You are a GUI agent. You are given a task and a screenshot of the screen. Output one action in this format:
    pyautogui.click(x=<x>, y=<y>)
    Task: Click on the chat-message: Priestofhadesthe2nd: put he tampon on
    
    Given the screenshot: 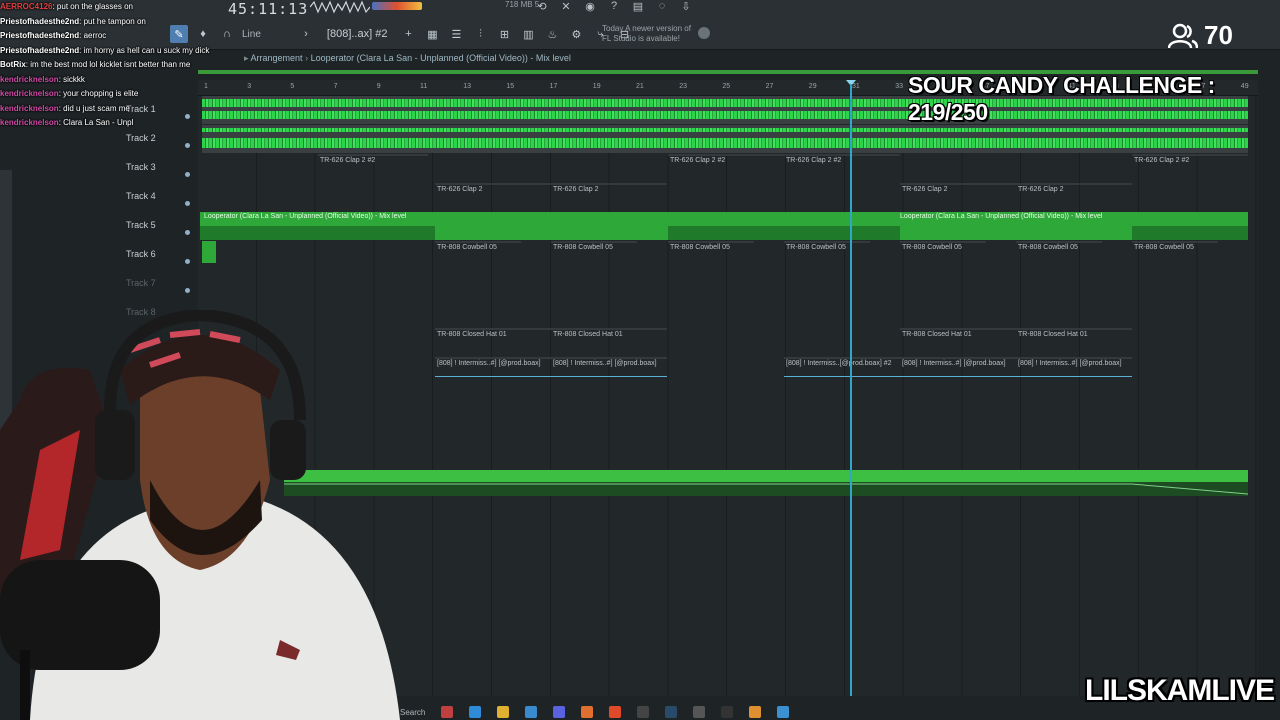 What is the action you would take?
    pyautogui.click(x=125, y=22)
    